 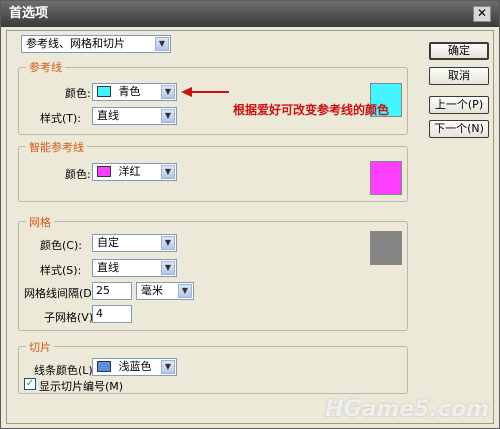 What do you see at coordinates (386, 248) in the screenshot?
I see `grid-color-swatch` at bounding box center [386, 248].